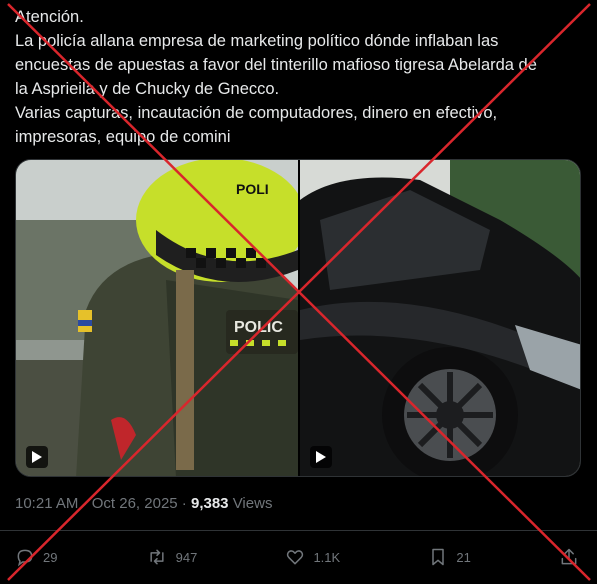  I want to click on post-metadata: 10:21 AM · Oct 26, 2025 · 9,383 Views, so click(143, 503).